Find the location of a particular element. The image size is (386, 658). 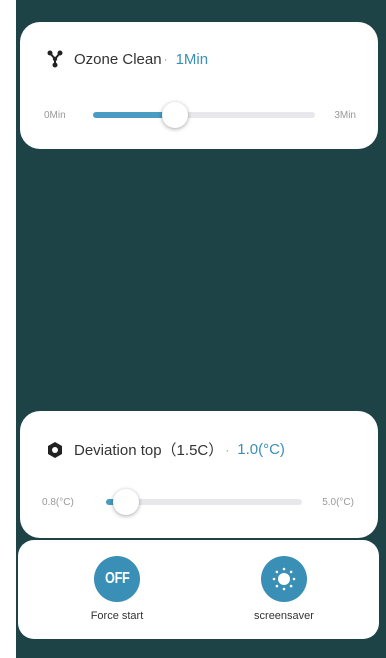

ozone-clean-title-row: Ozone Clean · 1Min is located at coordinates (127, 59).